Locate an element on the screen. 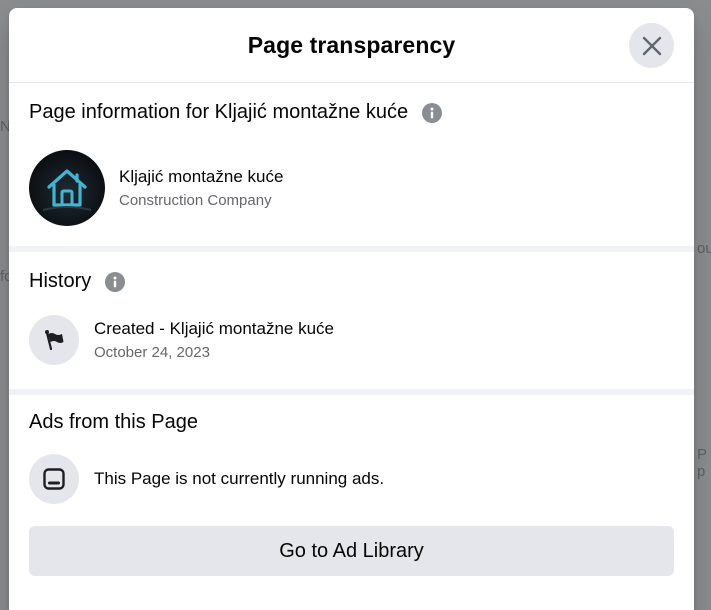  go-to-ad-library-button: Go to Ad Library is located at coordinates (351, 551).